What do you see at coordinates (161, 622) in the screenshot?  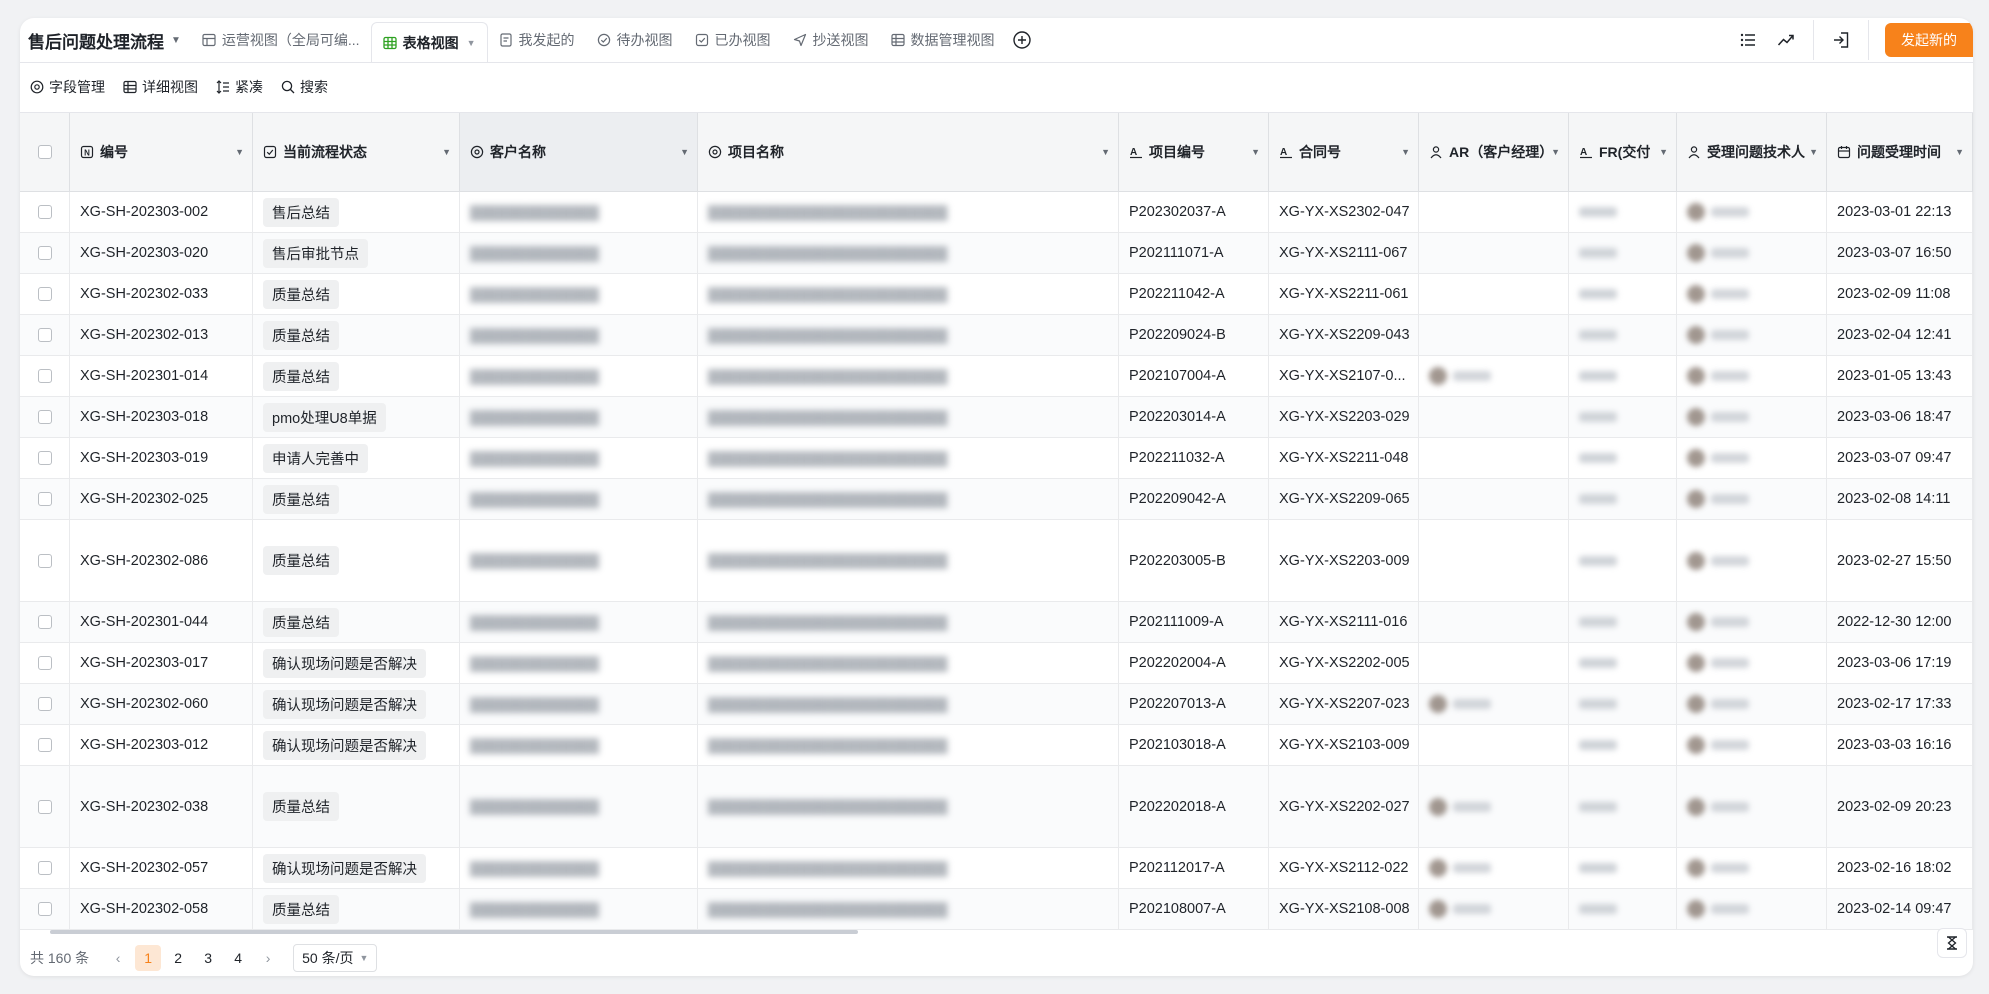 I see `cell-id: XG-SH-202301-044` at bounding box center [161, 622].